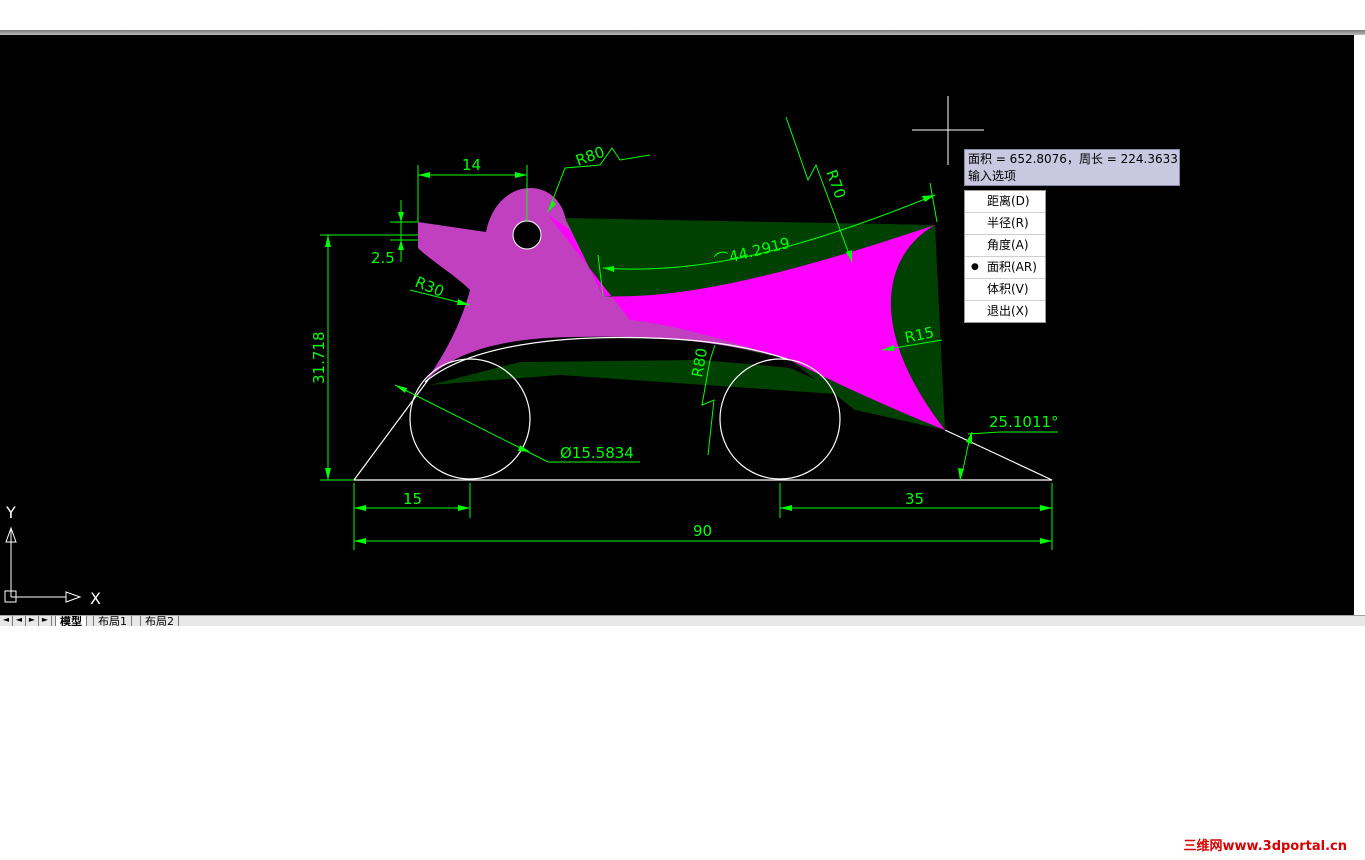 The image size is (1365, 860). Describe the element at coordinates (835, 184) in the screenshot. I see `dim-r70: R70` at that location.